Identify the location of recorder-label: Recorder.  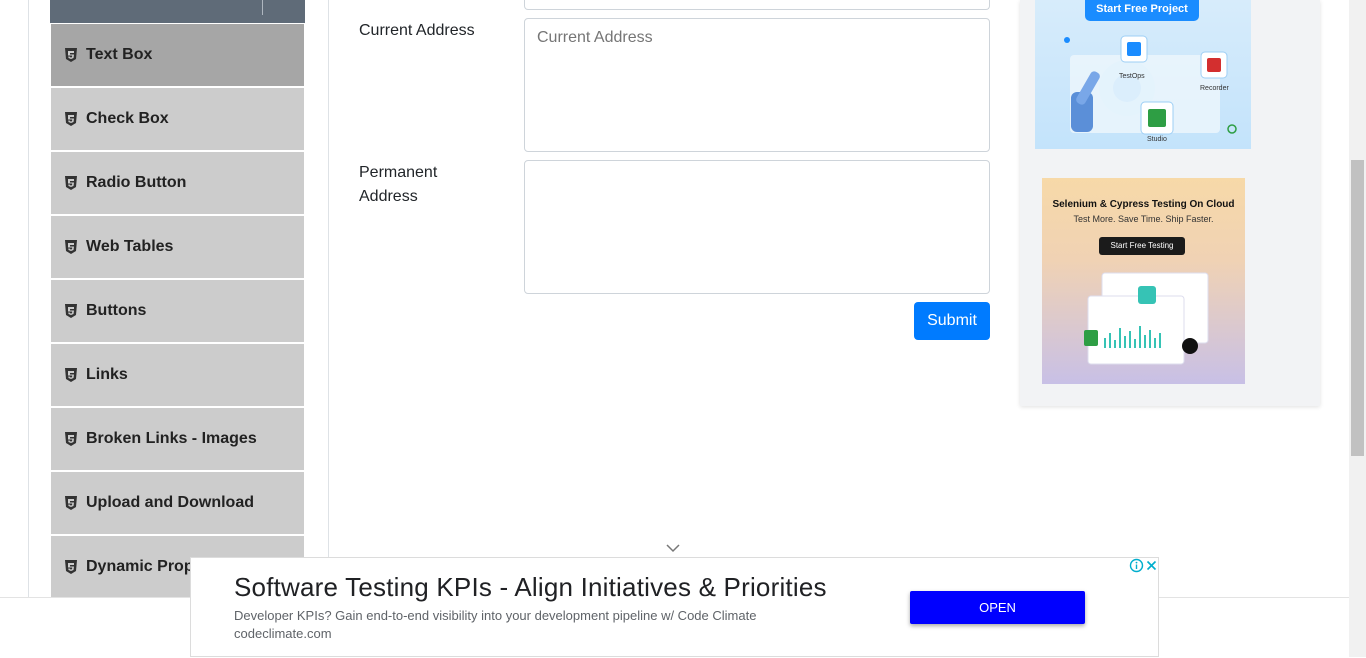
(1214, 88).